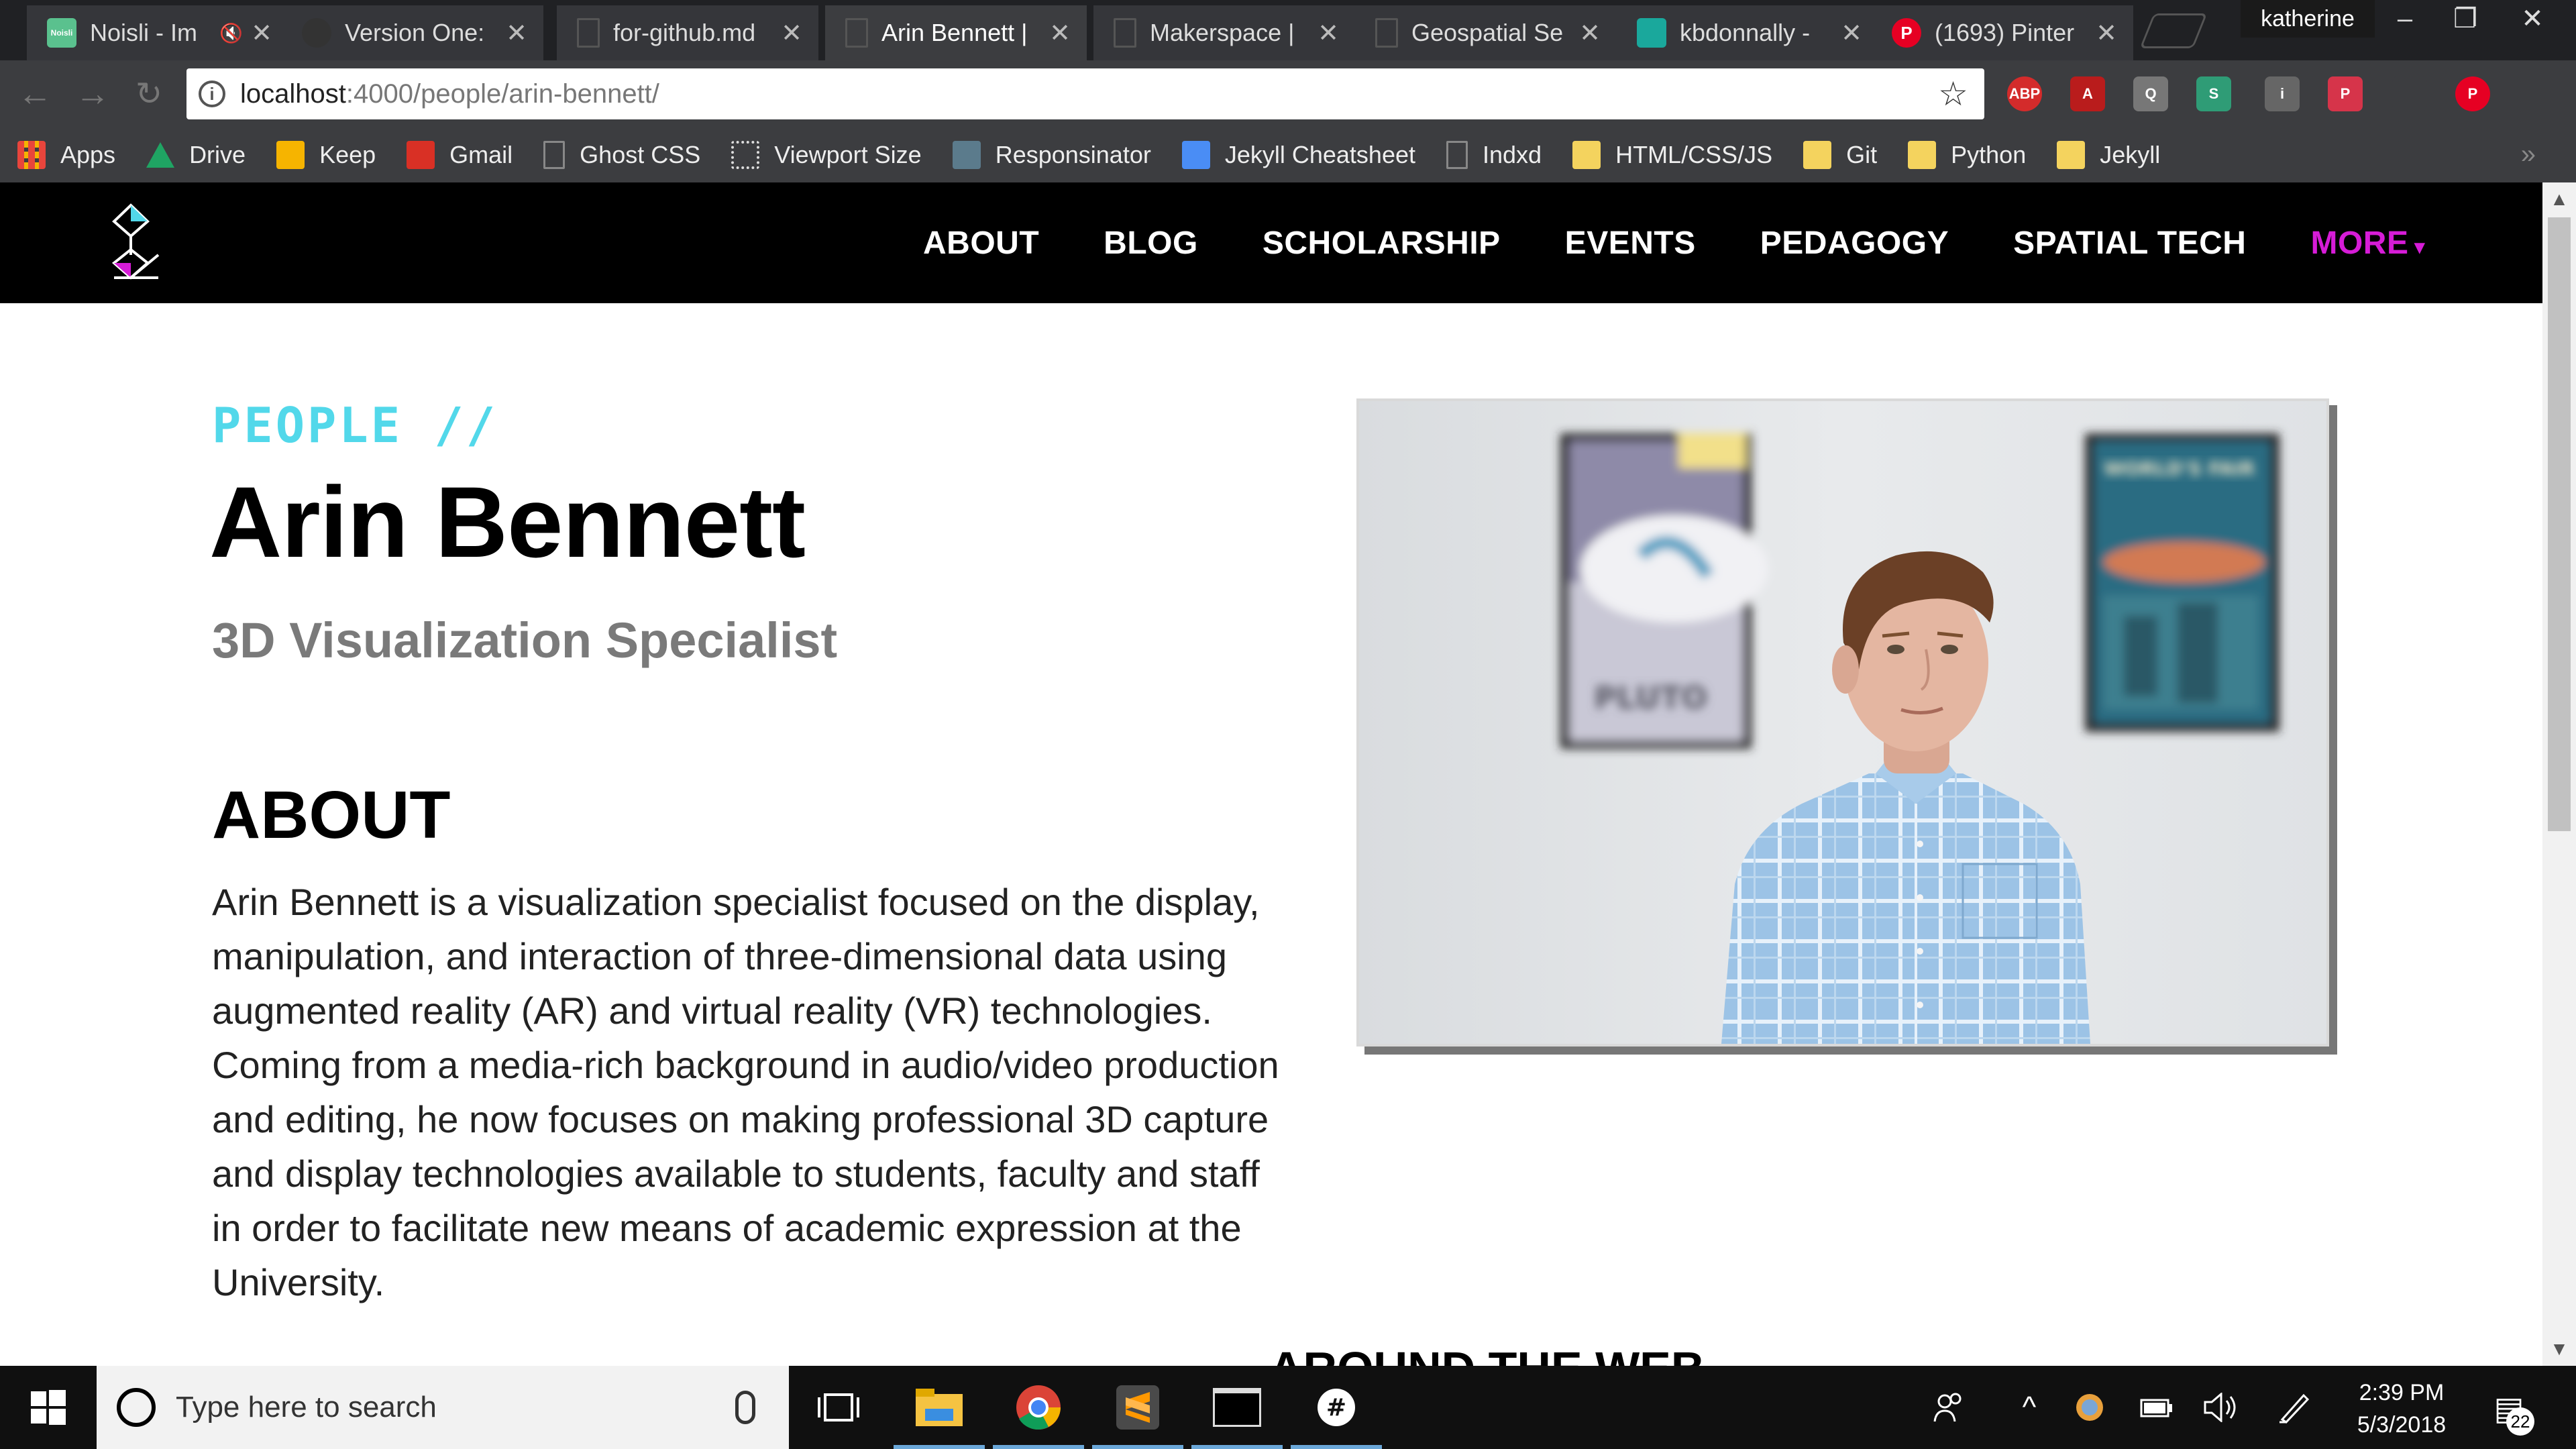 Image resolution: width=2576 pixels, height=1449 pixels. Describe the element at coordinates (745, 1407) in the screenshot. I see `microphone-icon` at that location.